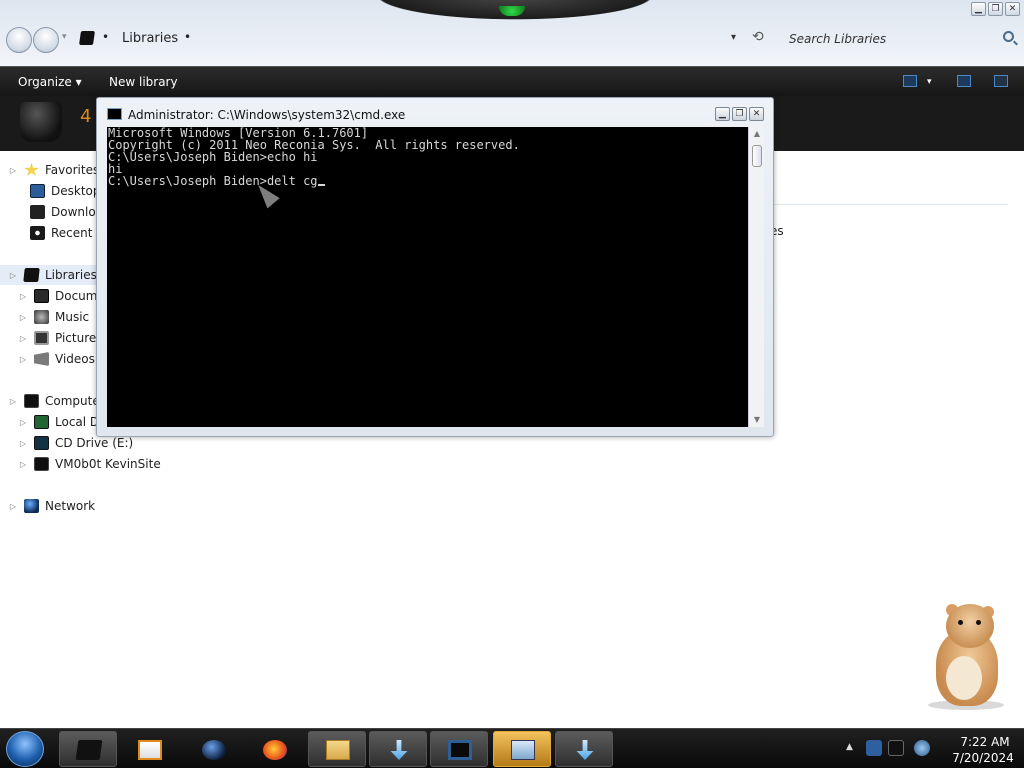 The width and height of the screenshot is (1024, 768). Describe the element at coordinates (25, 749) in the screenshot. I see `start-button` at that location.